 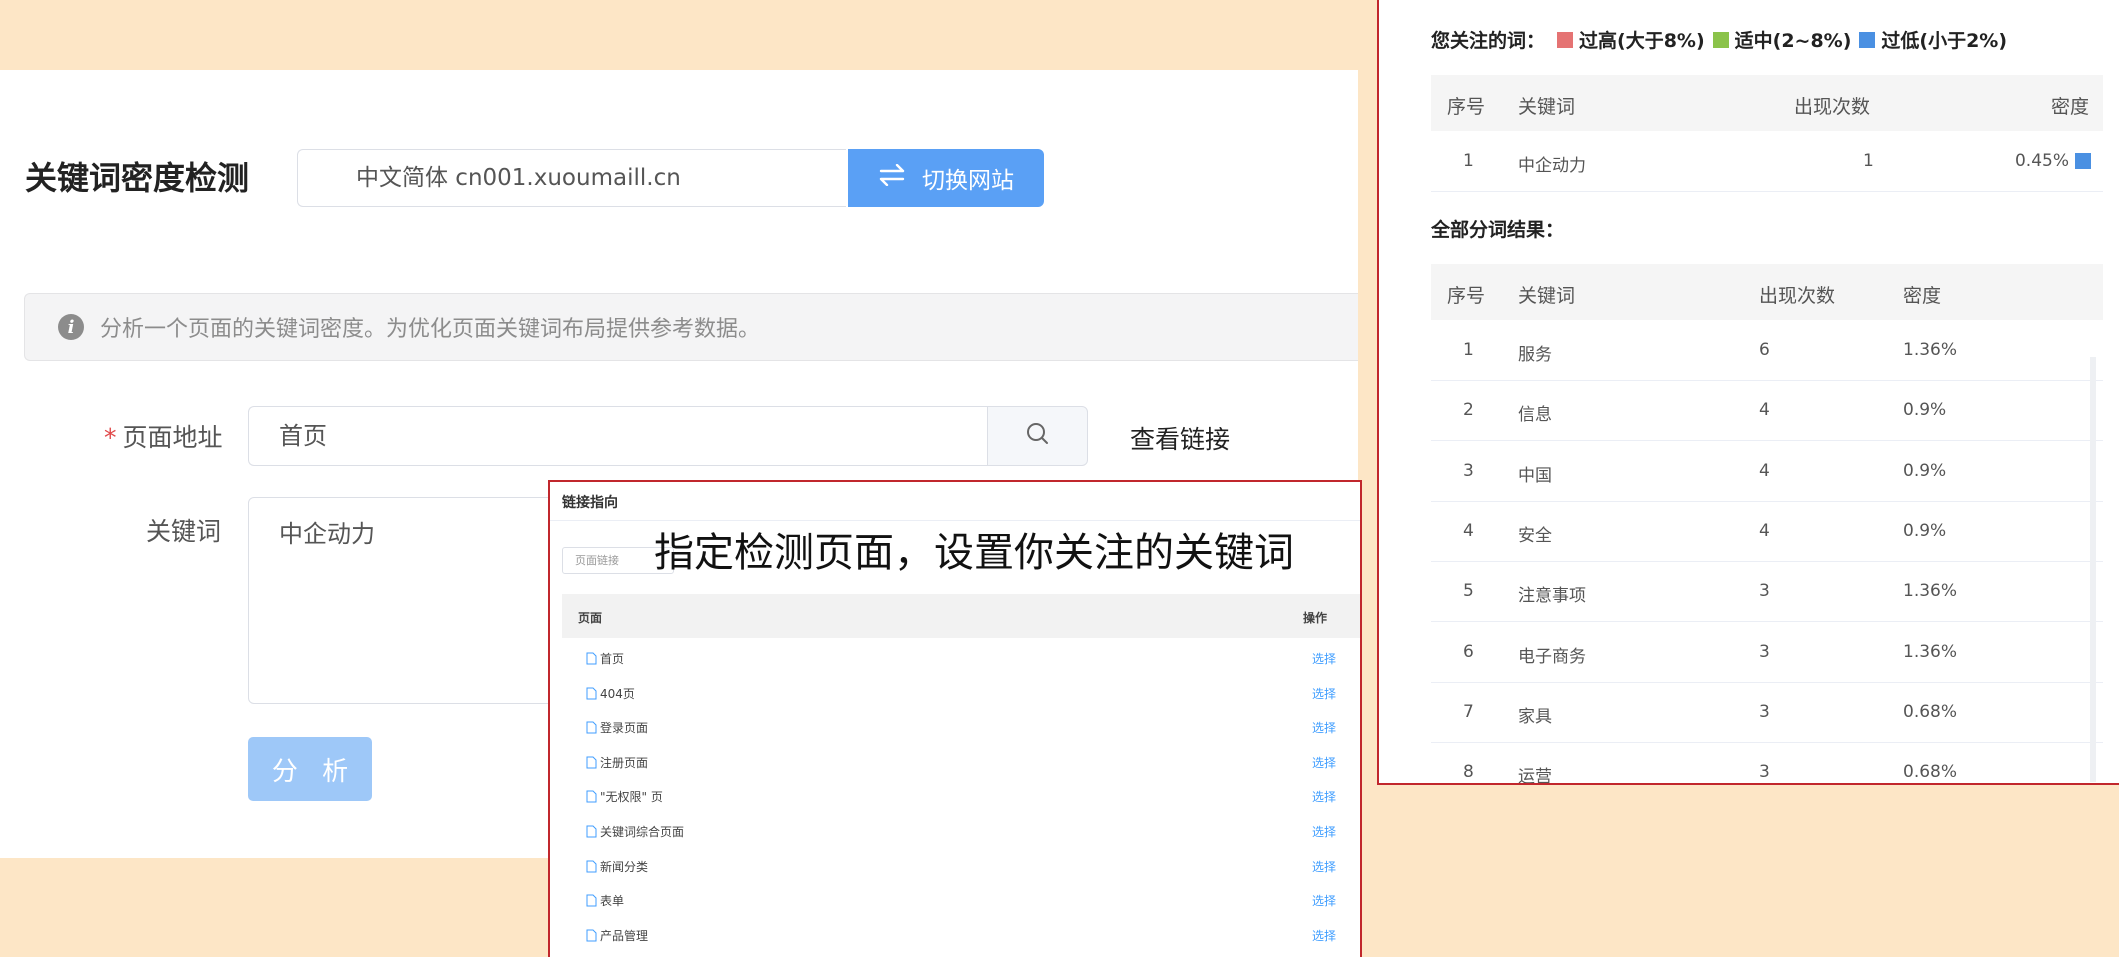 I want to click on overlay-caption: 指定检测页面，设置你关注的关键词, so click(x=974, y=553).